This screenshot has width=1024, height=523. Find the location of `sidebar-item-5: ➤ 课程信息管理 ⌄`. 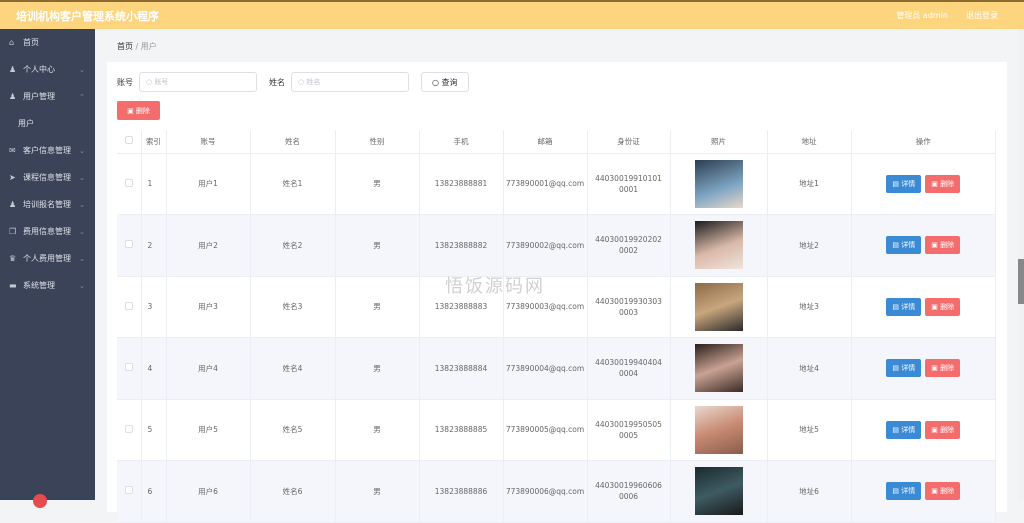

sidebar-item-5: ➤ 课程信息管理 ⌄ is located at coordinates (47, 177).